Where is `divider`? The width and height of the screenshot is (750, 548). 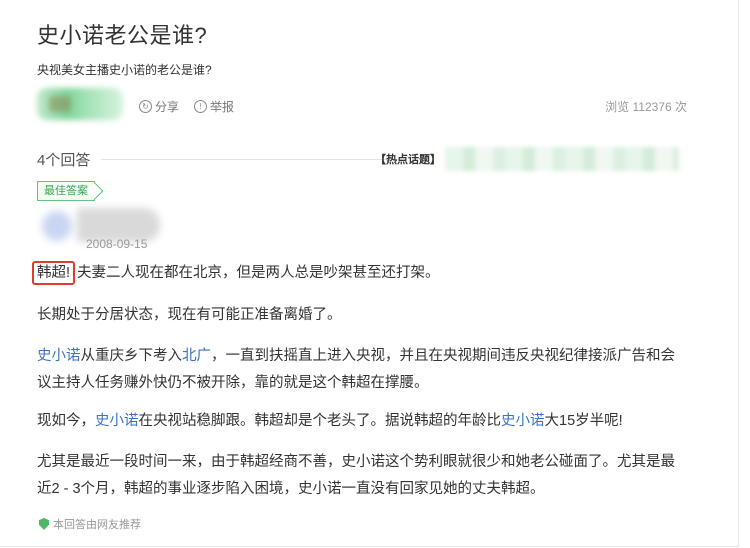
divider is located at coordinates (254, 159).